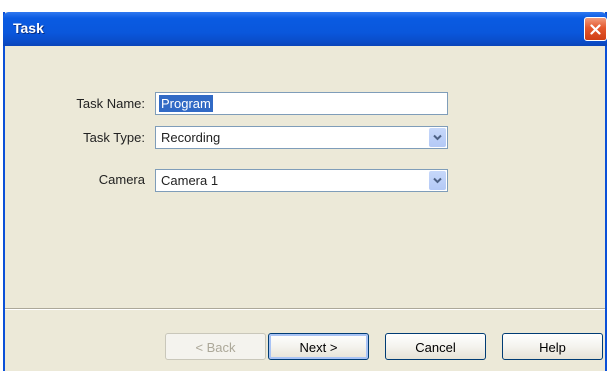 This screenshot has height=373, width=610. Describe the element at coordinates (305, 29) in the screenshot. I see `title-bar: Task` at that location.